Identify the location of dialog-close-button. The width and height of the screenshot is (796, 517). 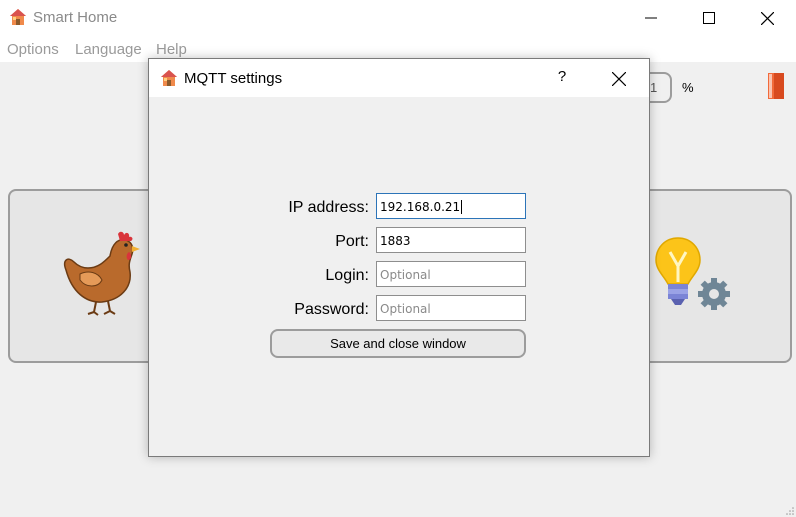
(619, 79).